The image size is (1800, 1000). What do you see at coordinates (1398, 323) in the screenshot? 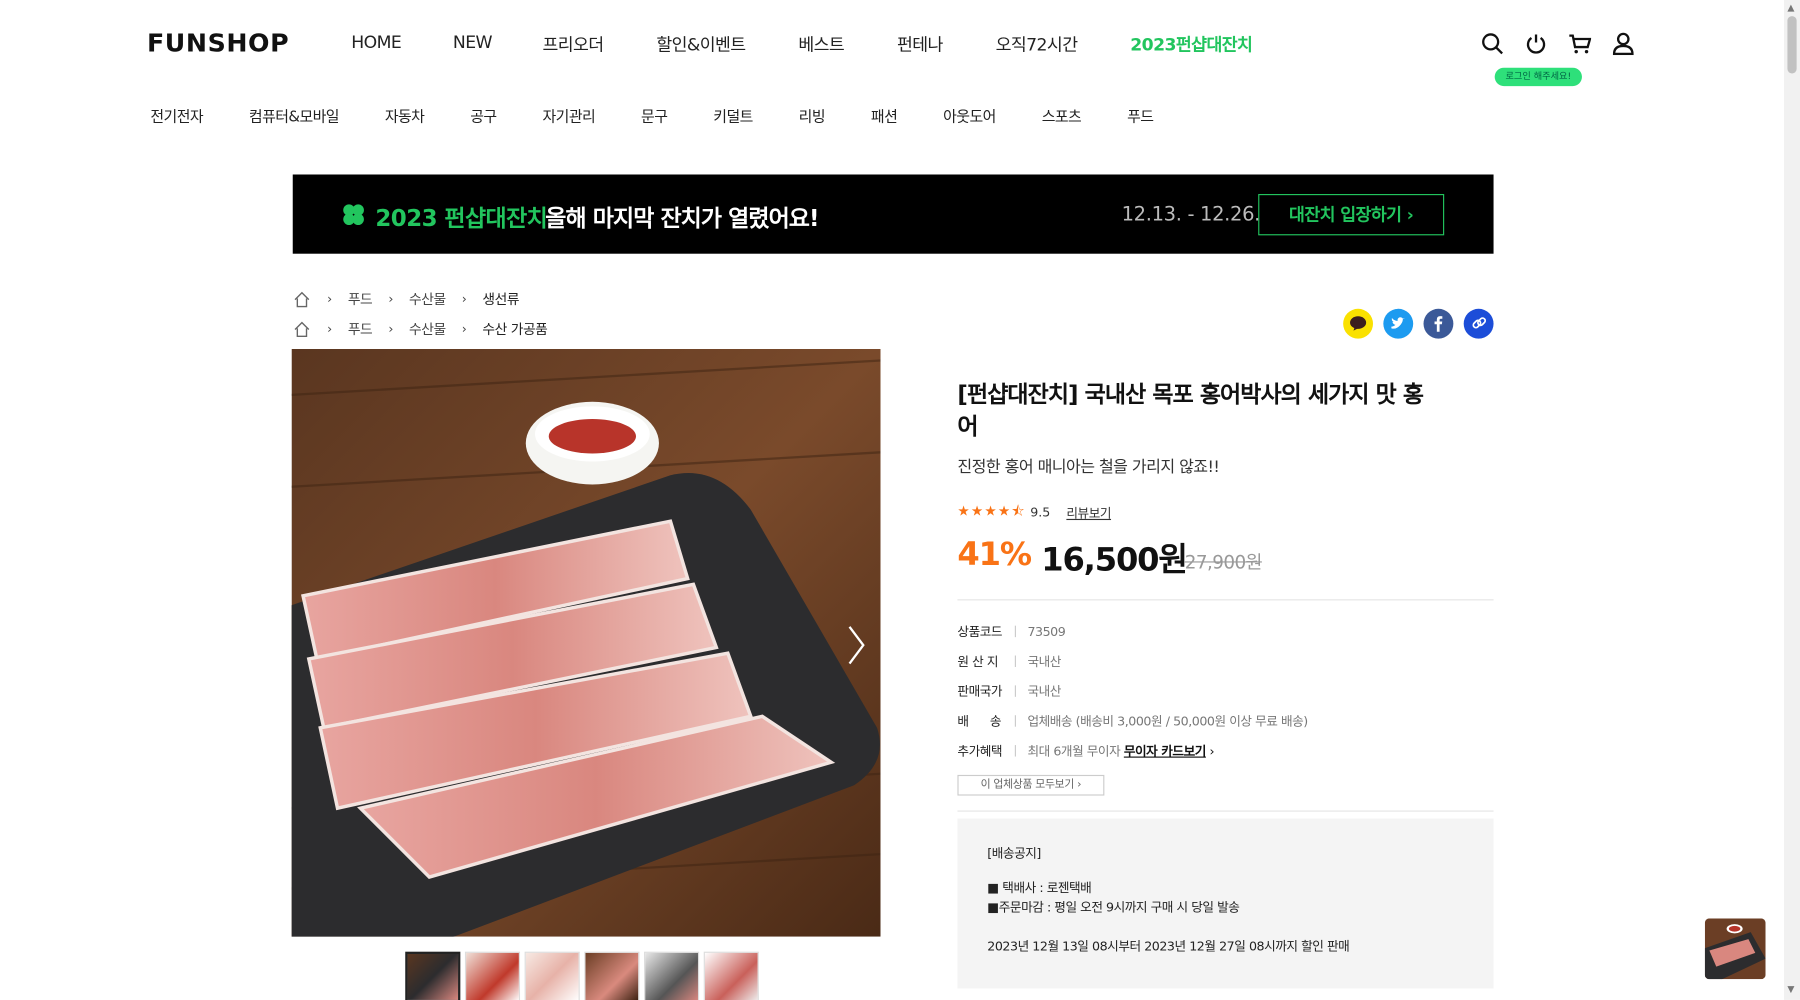
I see `twitter-share-icon` at bounding box center [1398, 323].